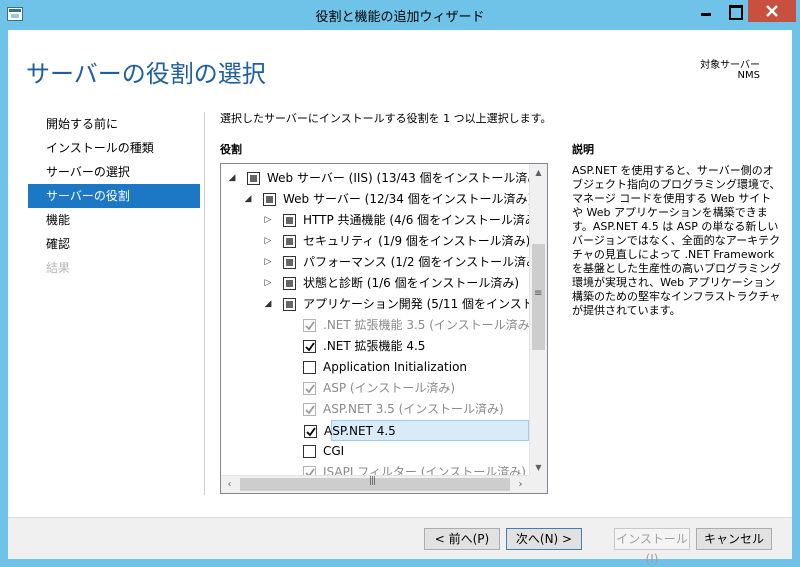 Image resolution: width=800 pixels, height=567 pixels. I want to click on scroll-corner, so click(538, 484).